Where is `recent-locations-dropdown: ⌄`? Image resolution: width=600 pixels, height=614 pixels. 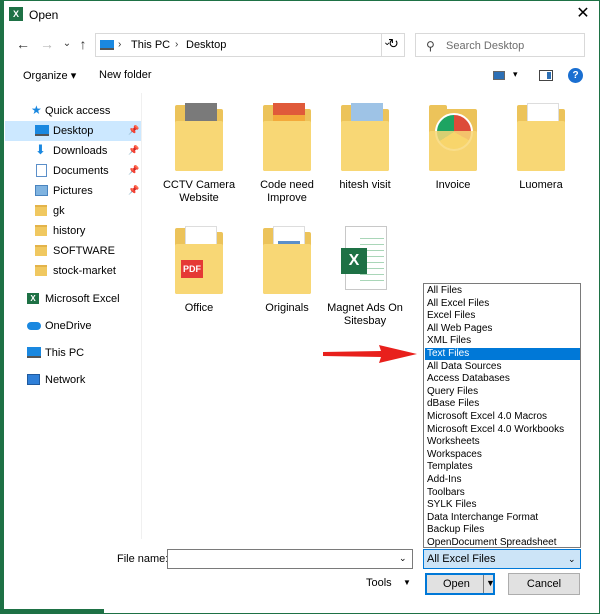 recent-locations-dropdown: ⌄ is located at coordinates (67, 44).